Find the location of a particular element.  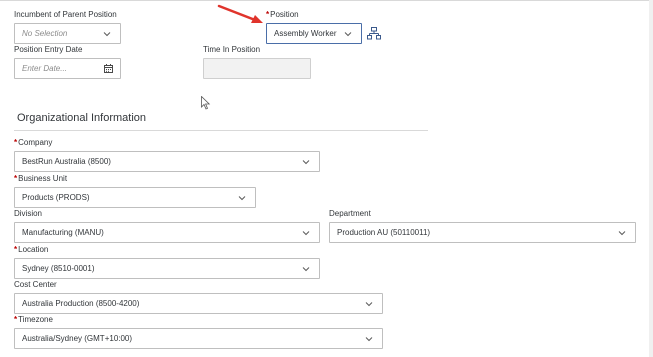

location-select: Sydney (8510-0001) is located at coordinates (167, 268).